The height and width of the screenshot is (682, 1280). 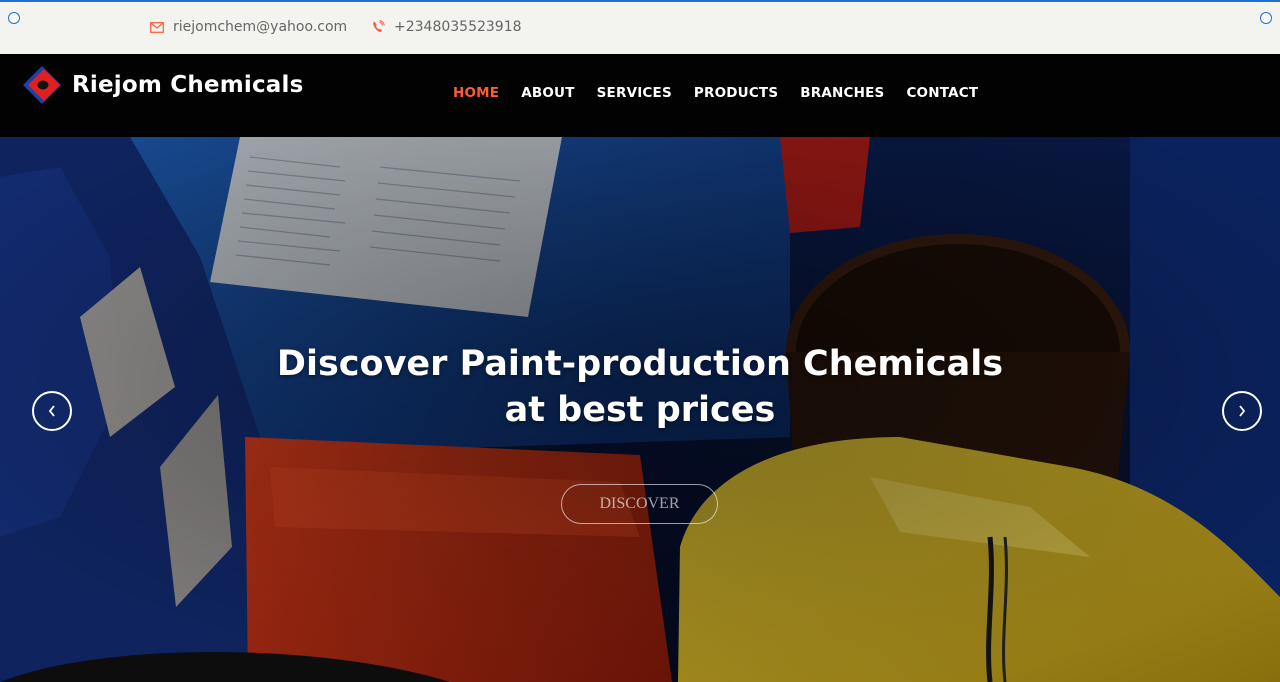 What do you see at coordinates (640, 1) in the screenshot?
I see `selection-edge` at bounding box center [640, 1].